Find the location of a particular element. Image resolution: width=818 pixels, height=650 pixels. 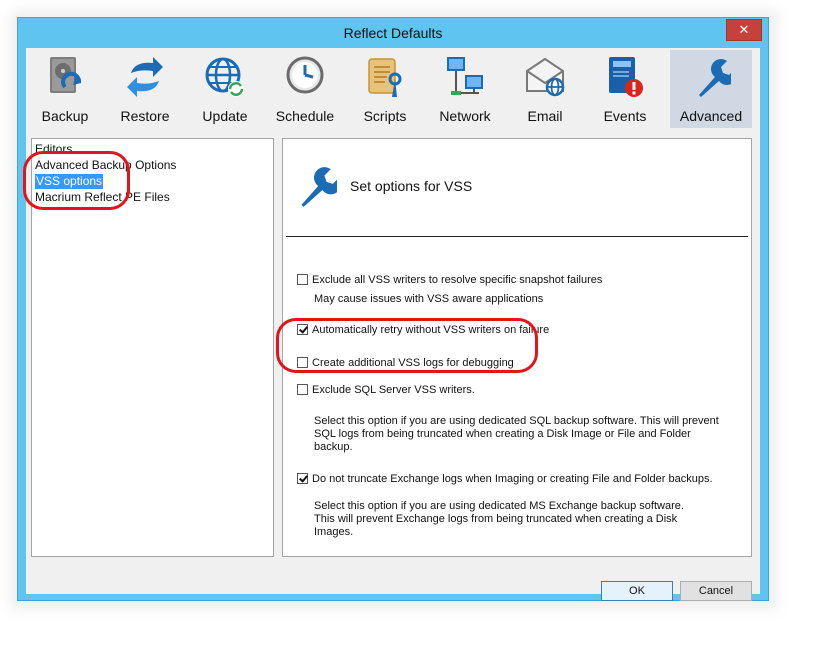

option-exclude-sql-writers: Exclude SQL Server VSS writers. is located at coordinates (386, 389).